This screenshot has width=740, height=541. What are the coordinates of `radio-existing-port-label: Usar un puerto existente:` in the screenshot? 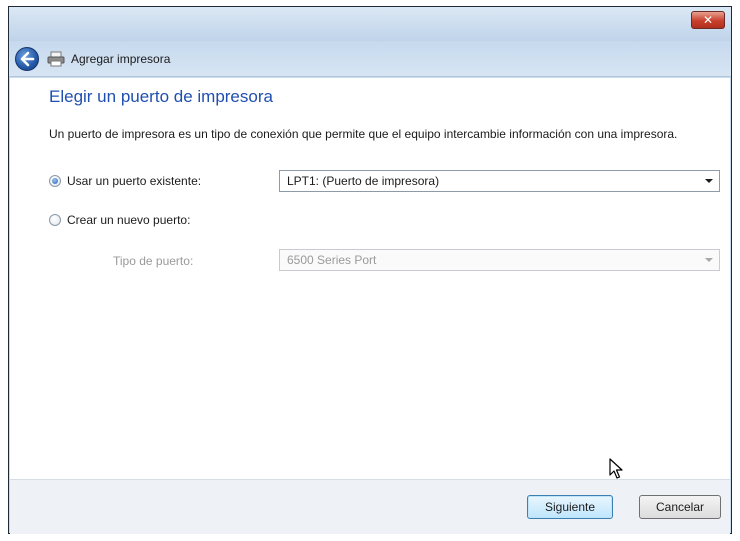 It's located at (134, 181).